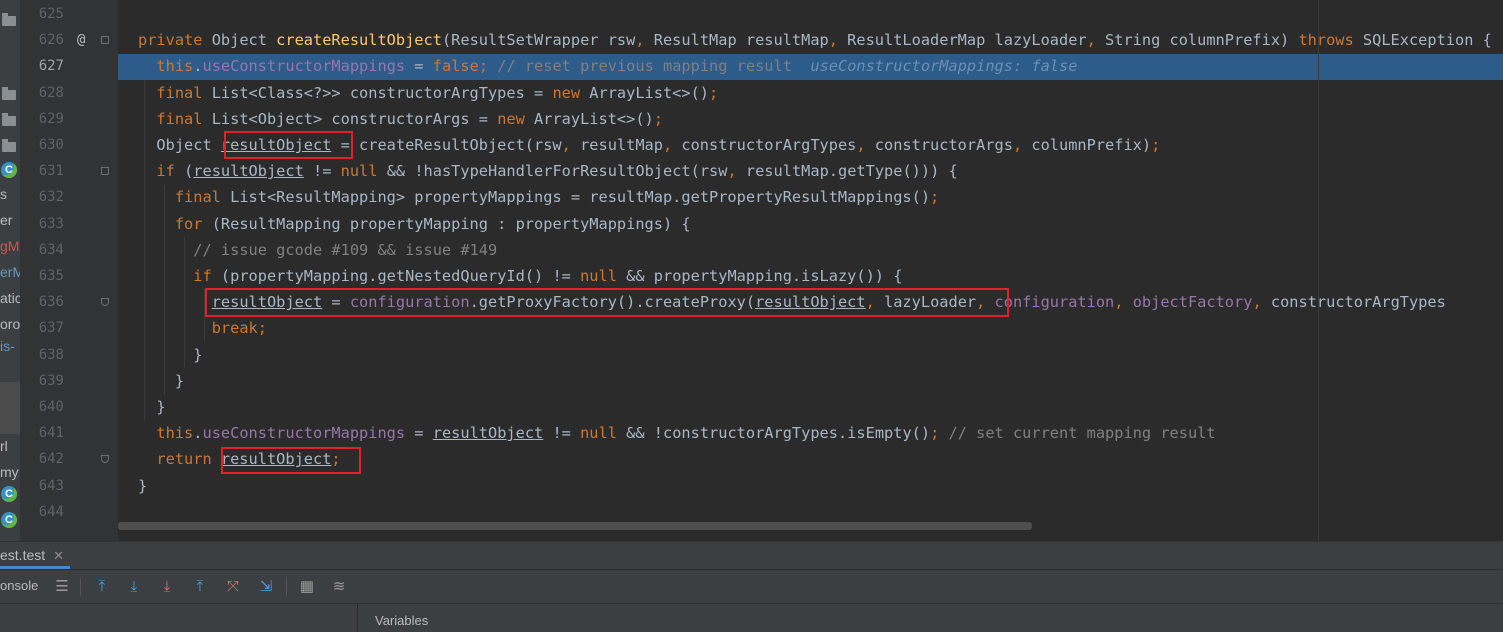 This screenshot has height=632, width=1503. I want to click on line-number: 638, so click(42, 355).